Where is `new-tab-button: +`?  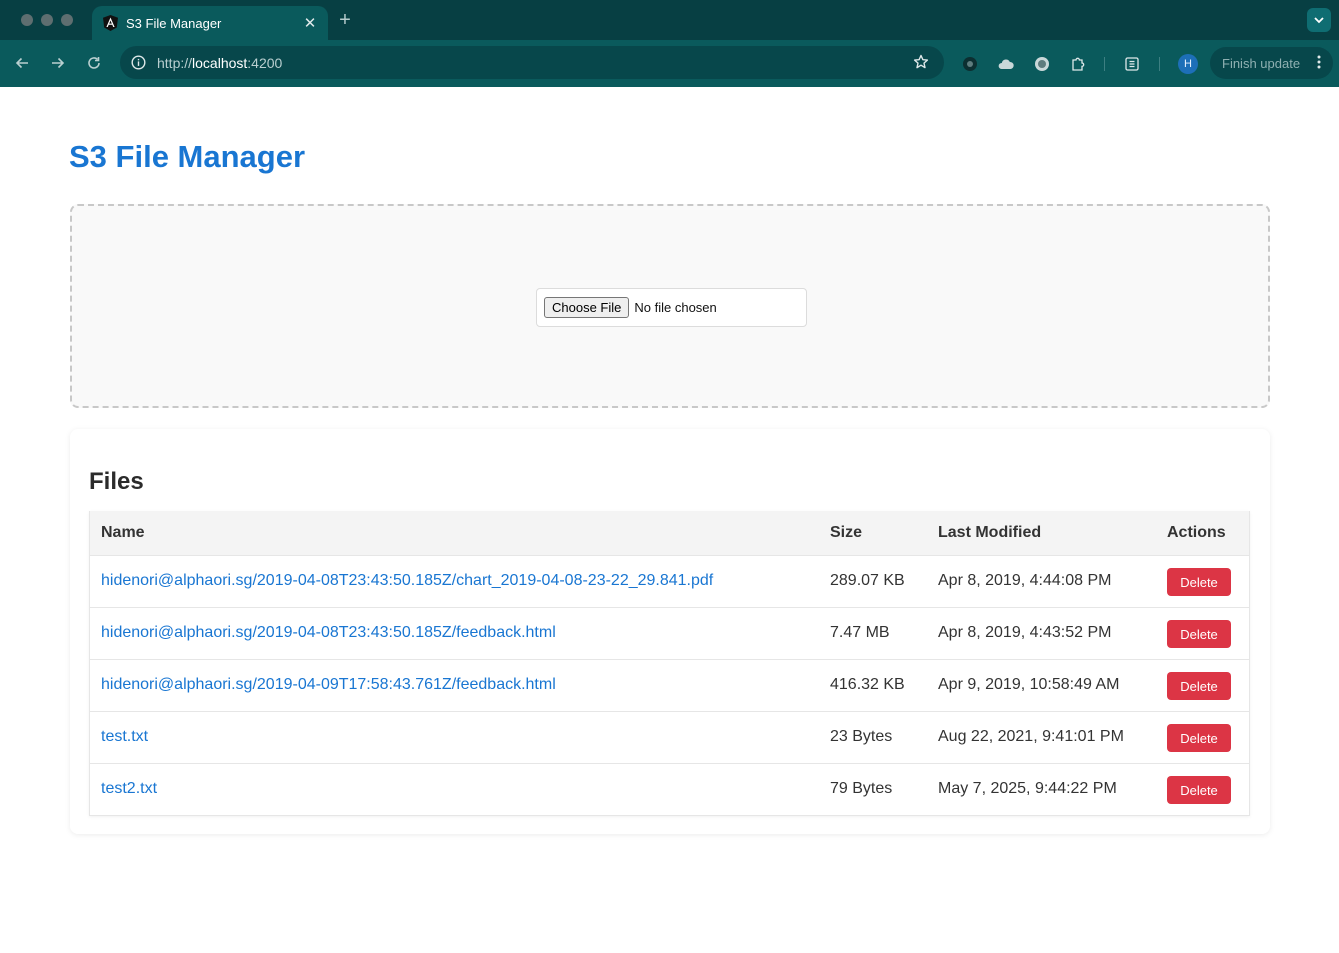
new-tab-button: + is located at coordinates (345, 20).